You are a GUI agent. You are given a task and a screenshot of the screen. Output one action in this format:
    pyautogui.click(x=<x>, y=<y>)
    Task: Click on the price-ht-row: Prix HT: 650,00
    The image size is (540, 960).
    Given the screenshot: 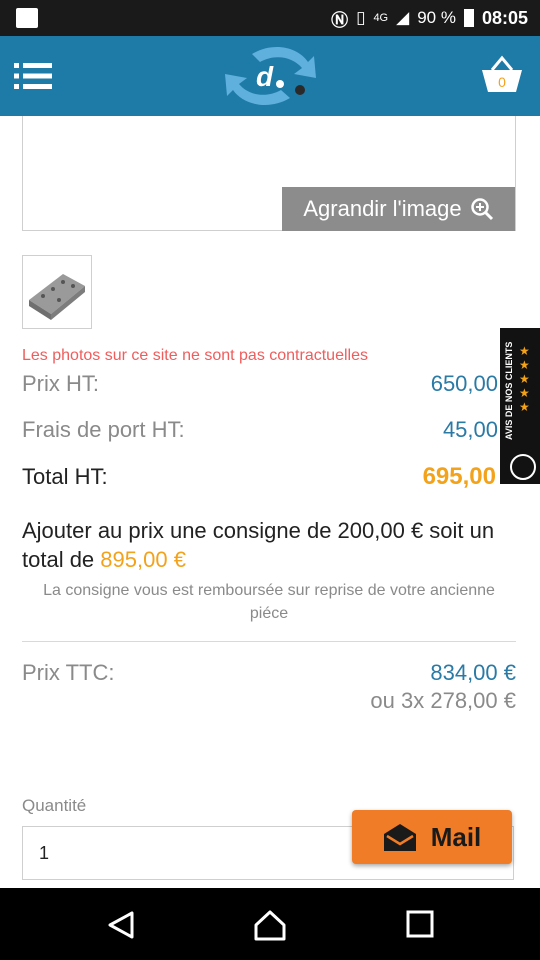 What is the action you would take?
    pyautogui.click(x=260, y=384)
    